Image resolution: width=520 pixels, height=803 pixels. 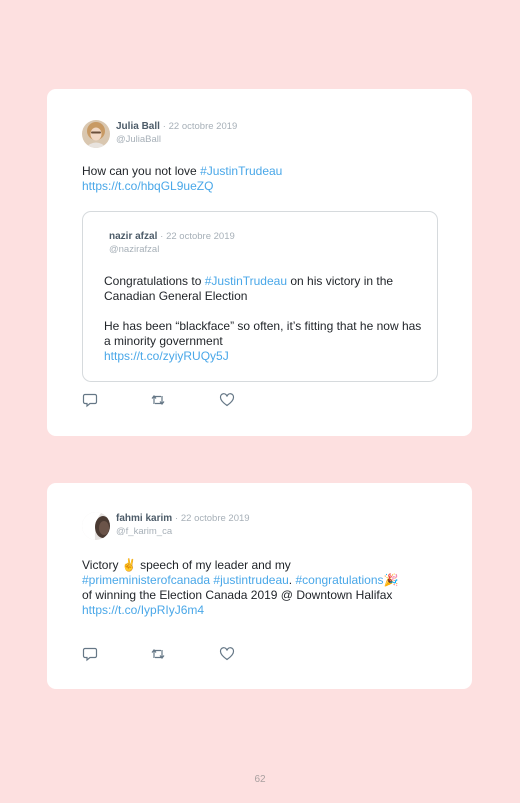 I want to click on hashtag: #justintrudeau, so click(x=250, y=580).